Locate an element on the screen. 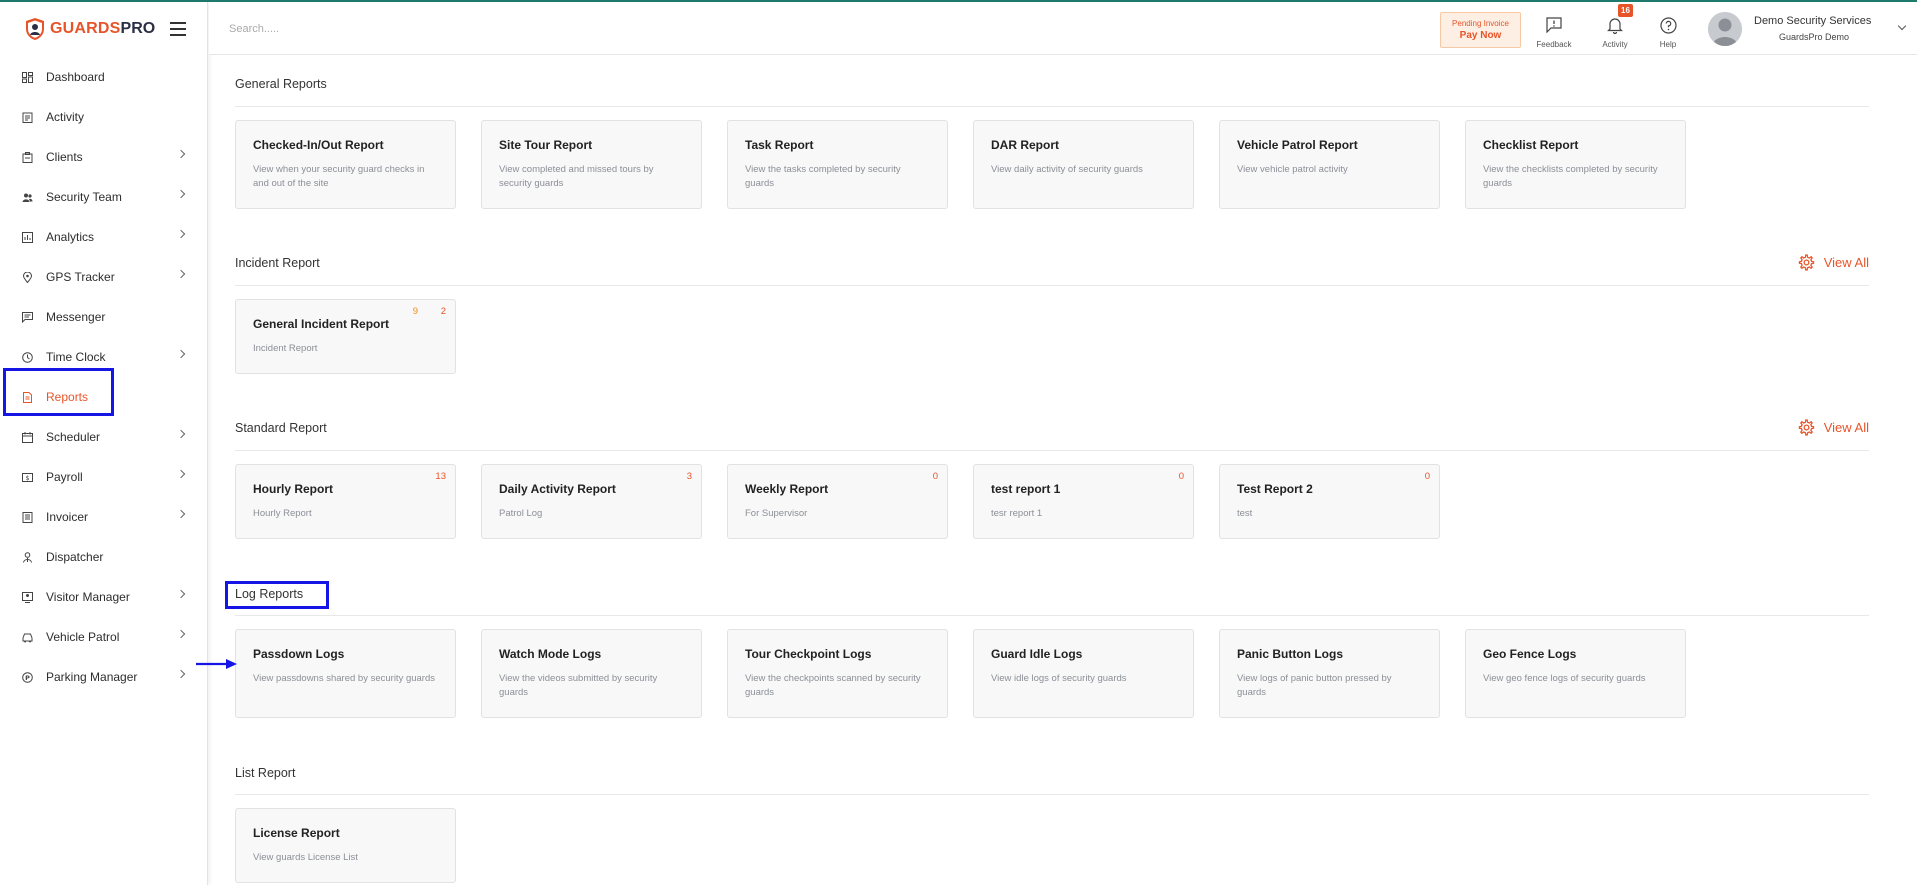 The width and height of the screenshot is (1917, 885). sidebar-item-label: Clients is located at coordinates (64, 157).